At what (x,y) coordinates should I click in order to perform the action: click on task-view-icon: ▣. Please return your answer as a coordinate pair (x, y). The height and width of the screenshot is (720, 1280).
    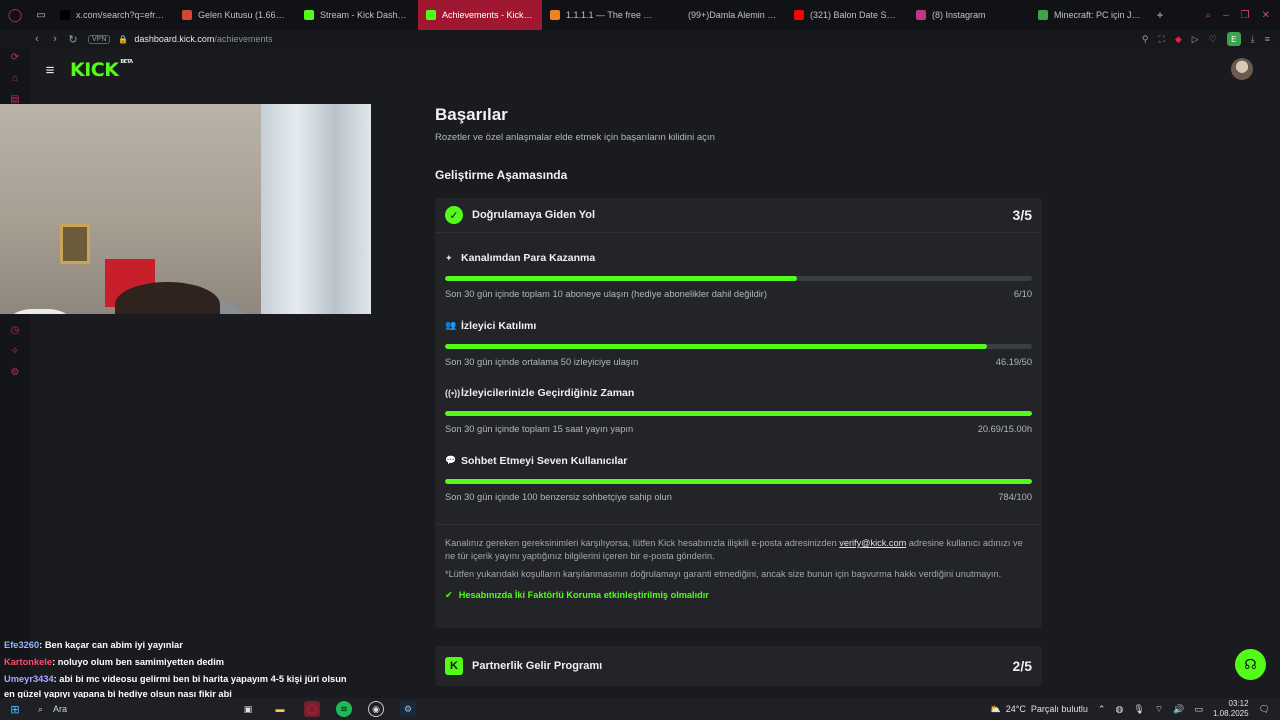
    Looking at the image, I should click on (248, 709).